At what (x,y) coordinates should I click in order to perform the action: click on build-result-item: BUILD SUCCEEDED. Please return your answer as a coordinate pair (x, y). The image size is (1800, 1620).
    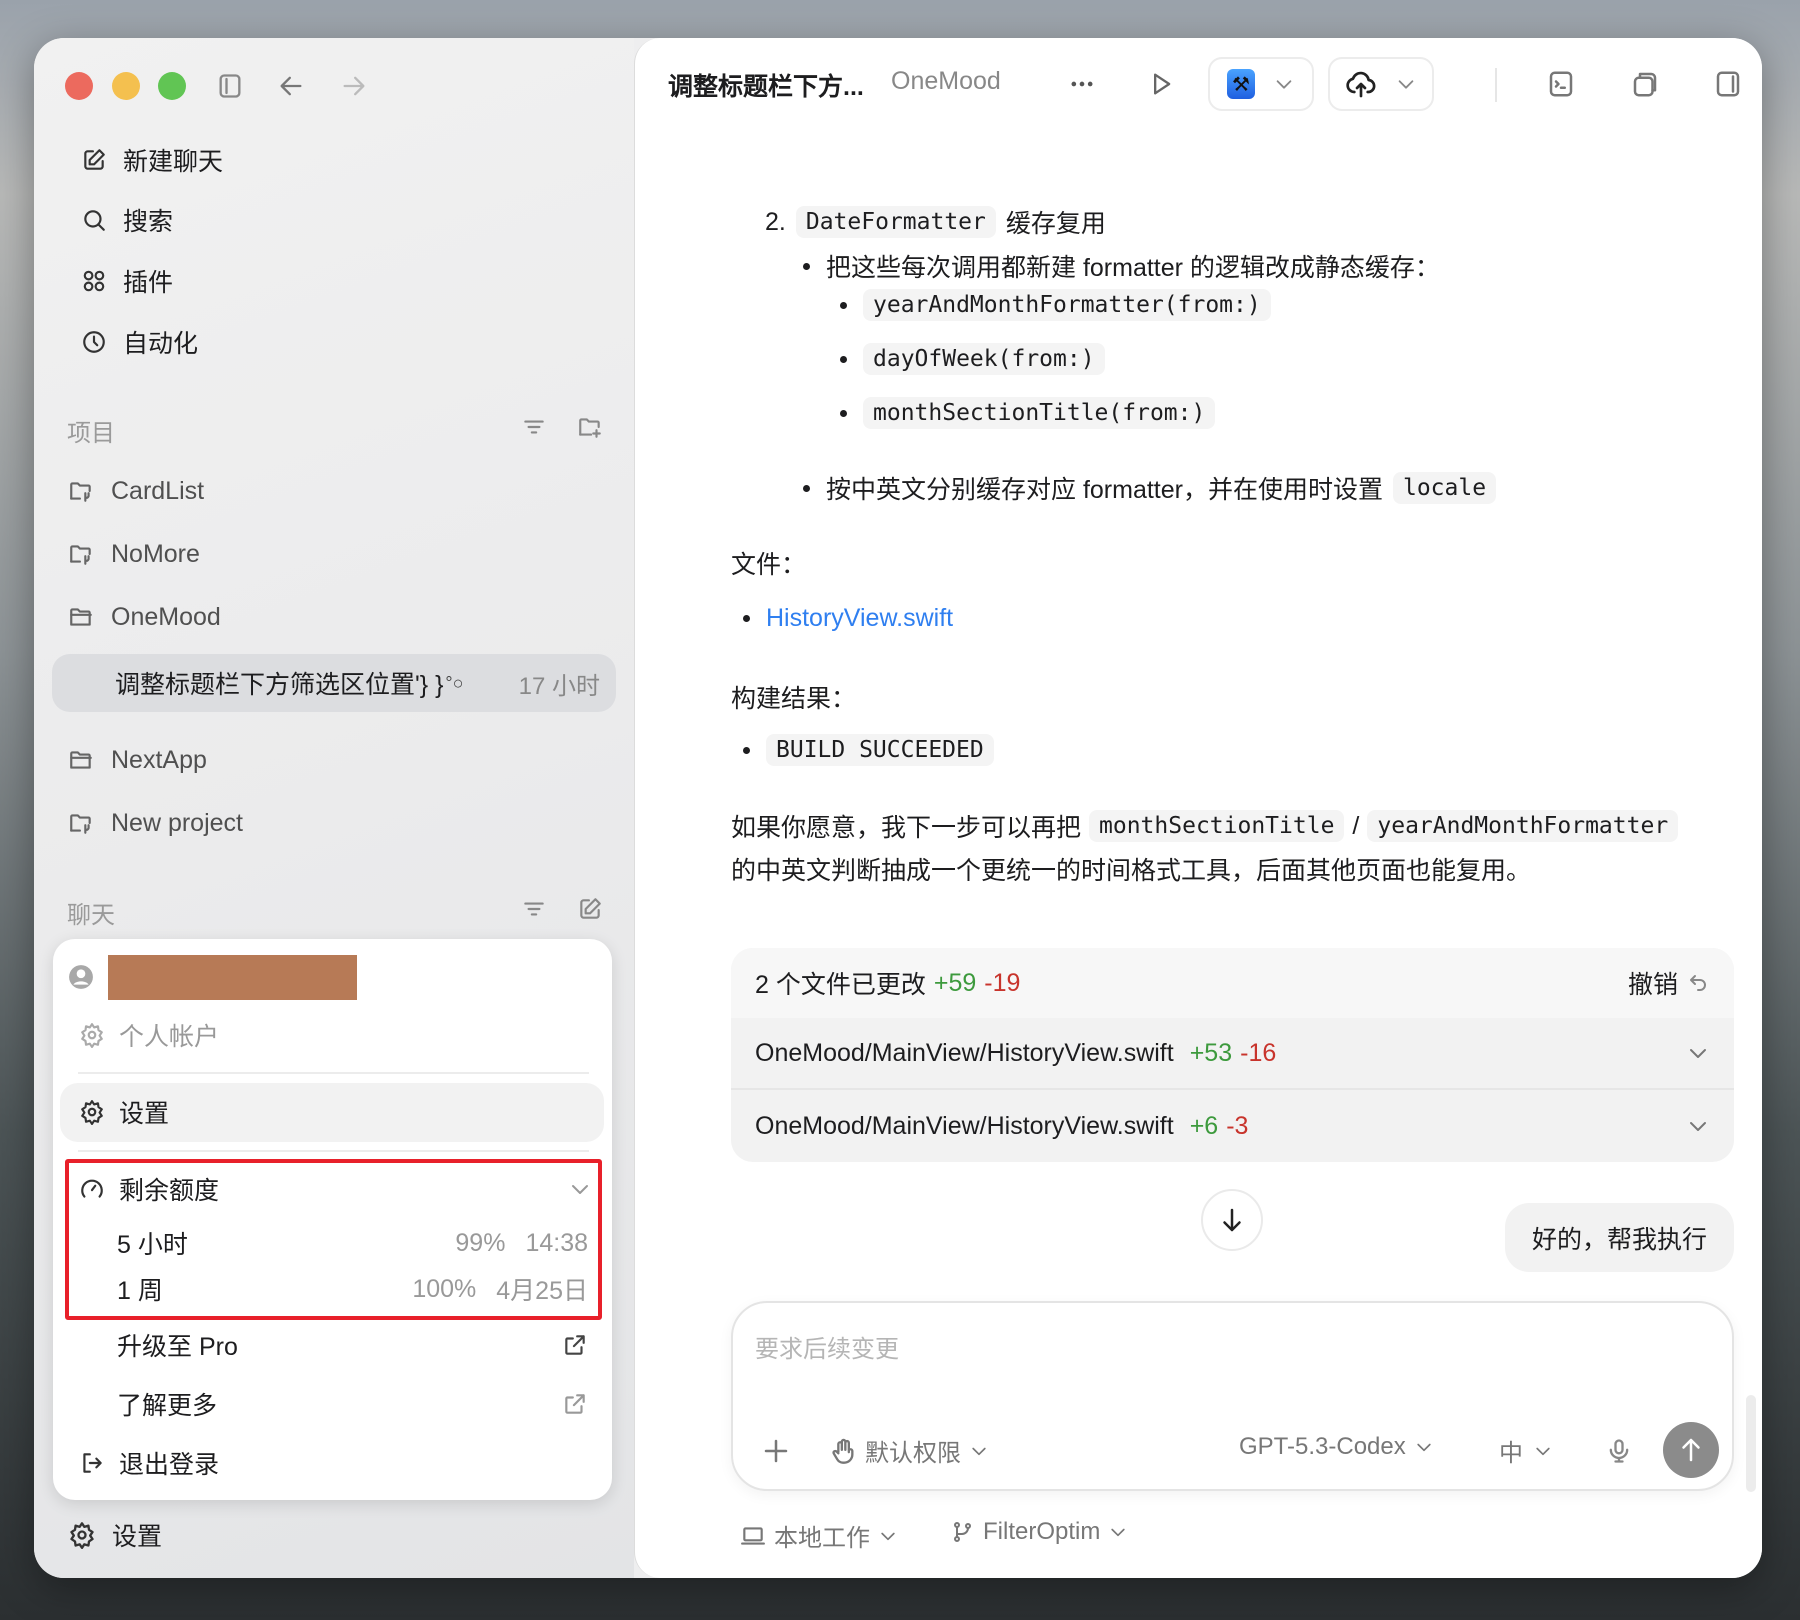
    Looking at the image, I should click on (868, 750).